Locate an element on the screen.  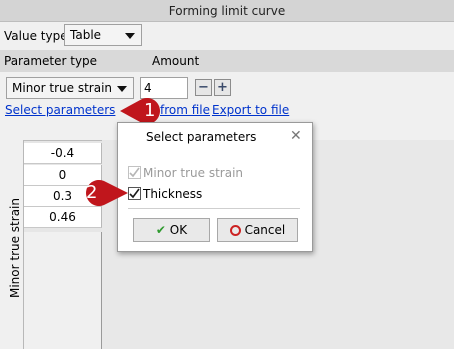
option-label: Minor true strain is located at coordinates (193, 173).